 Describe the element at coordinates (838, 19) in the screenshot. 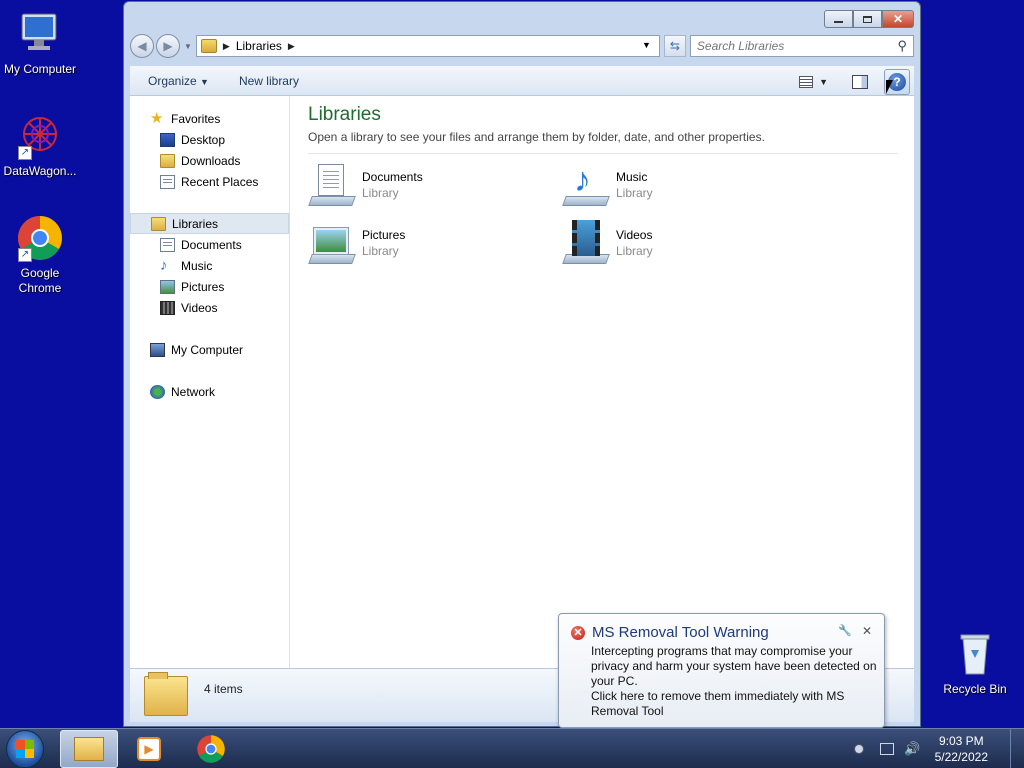

I see `minimize-button` at that location.